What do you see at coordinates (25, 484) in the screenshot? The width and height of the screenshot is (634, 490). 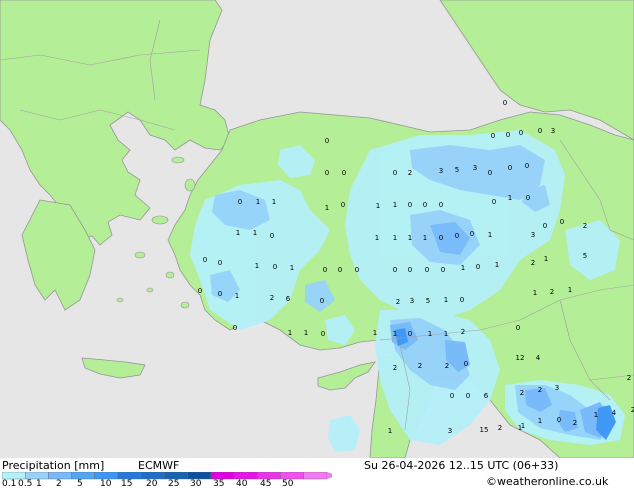 I see `legend-tick: 0.5` at bounding box center [25, 484].